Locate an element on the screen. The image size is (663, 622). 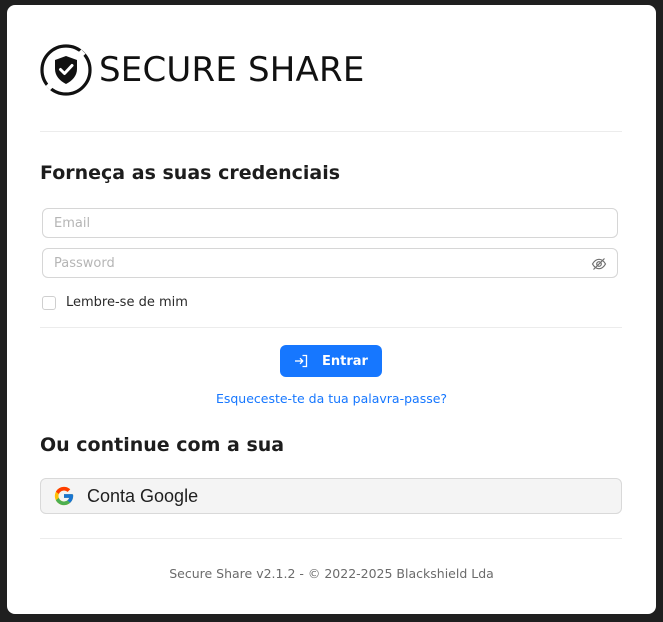
remember-checkbox is located at coordinates (49, 302).